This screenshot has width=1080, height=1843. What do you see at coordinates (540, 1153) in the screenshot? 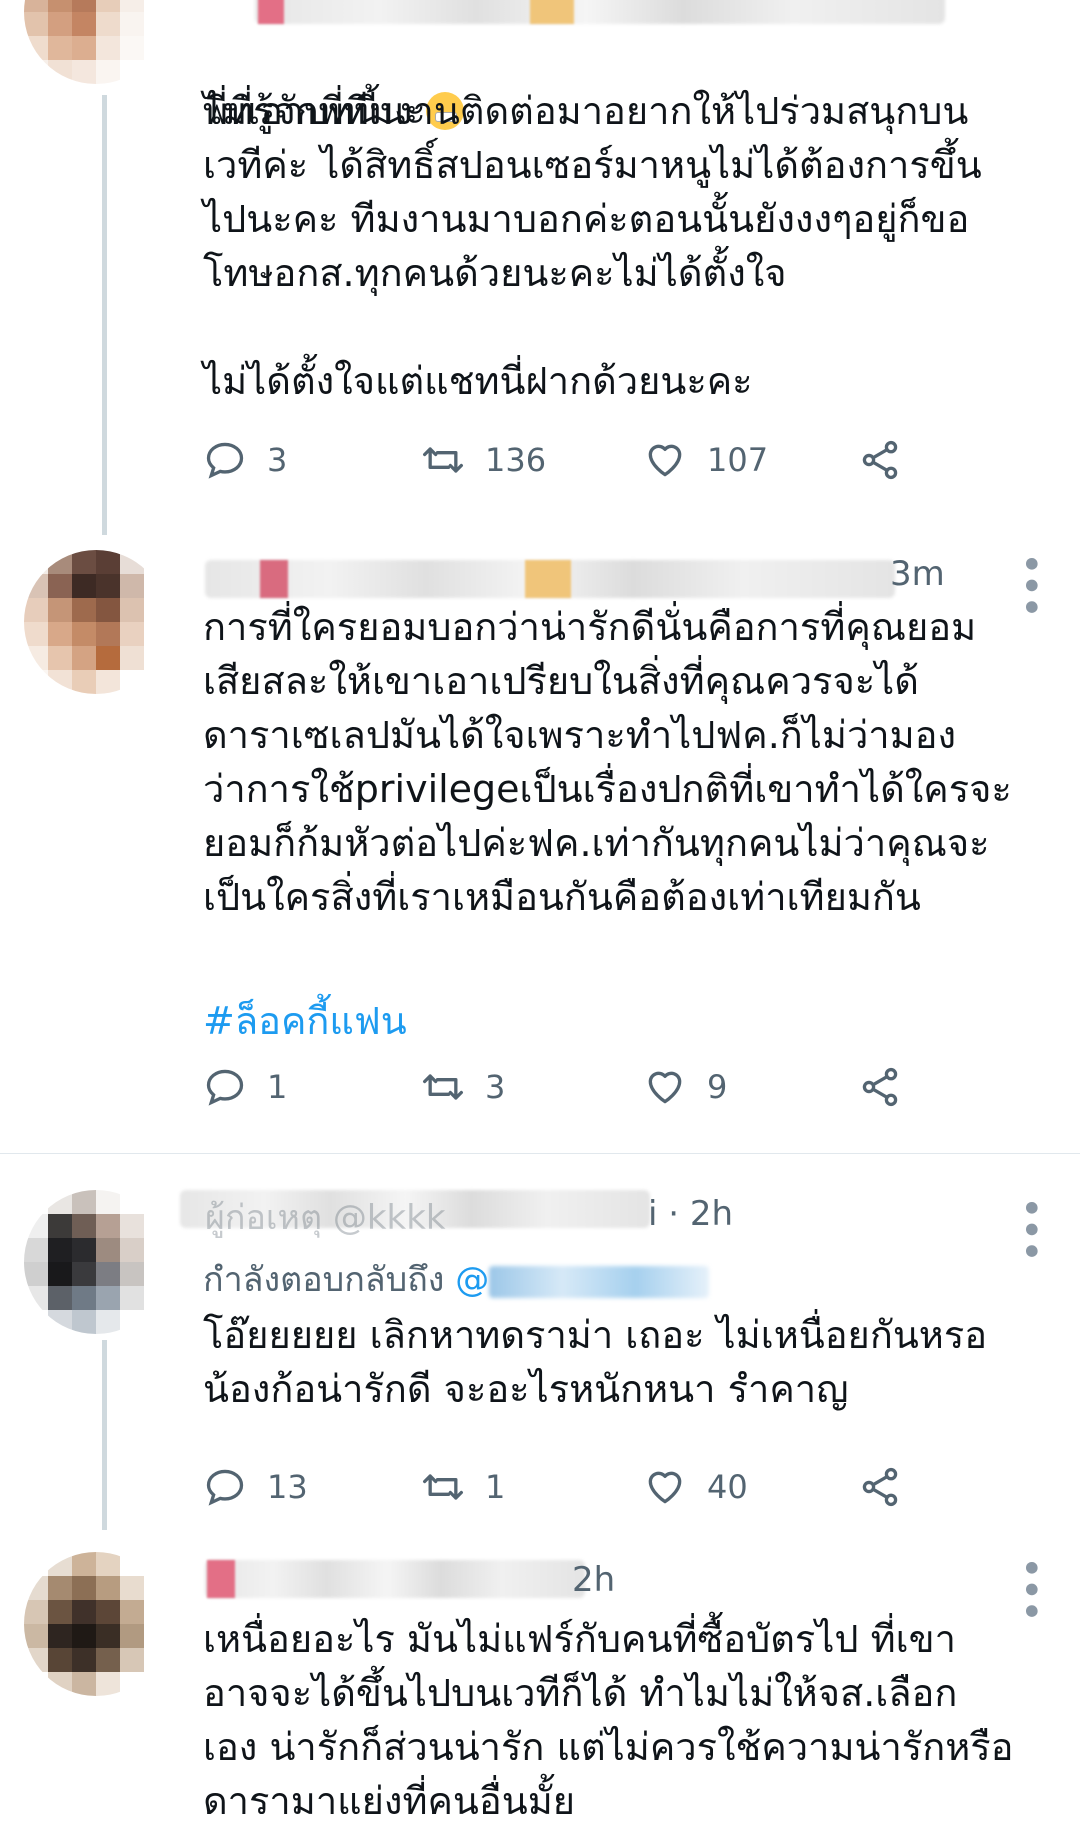
I see `divider` at bounding box center [540, 1153].